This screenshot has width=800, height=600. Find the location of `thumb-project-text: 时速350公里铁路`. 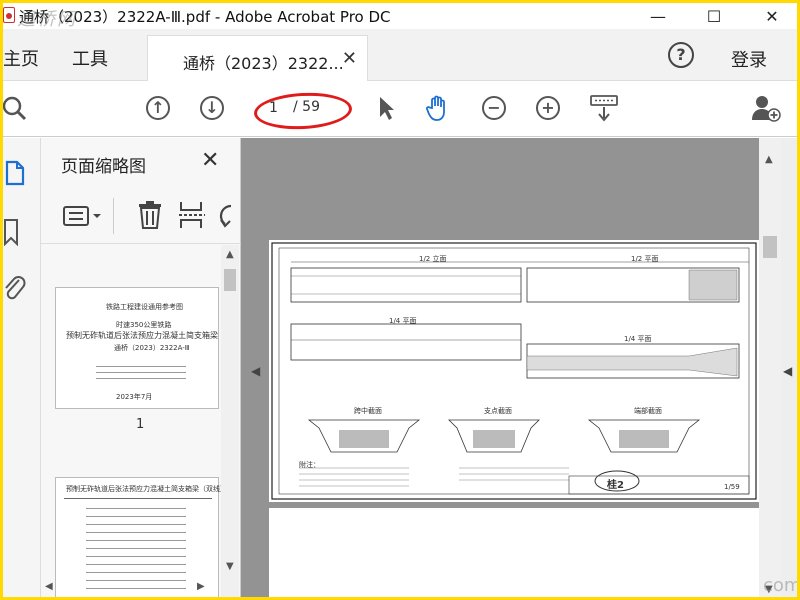

thumb-project-text: 时速350公里铁路 is located at coordinates (144, 325).